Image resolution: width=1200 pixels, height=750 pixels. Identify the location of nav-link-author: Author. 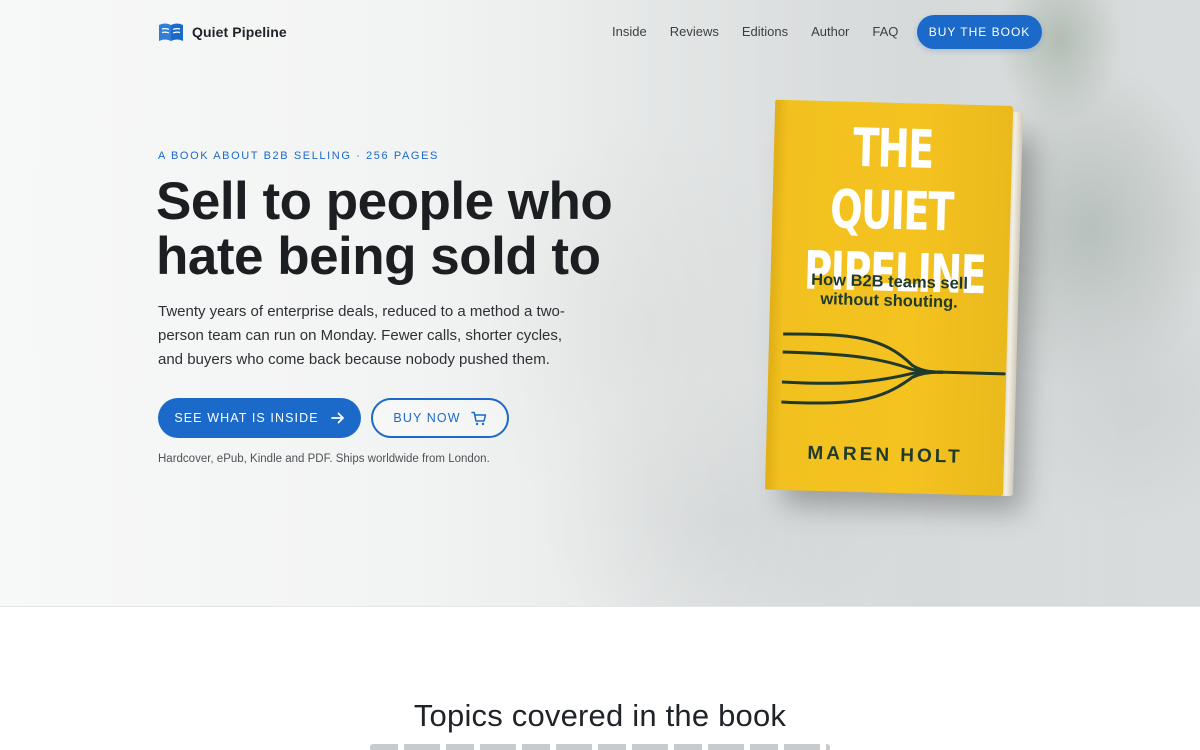
(830, 31).